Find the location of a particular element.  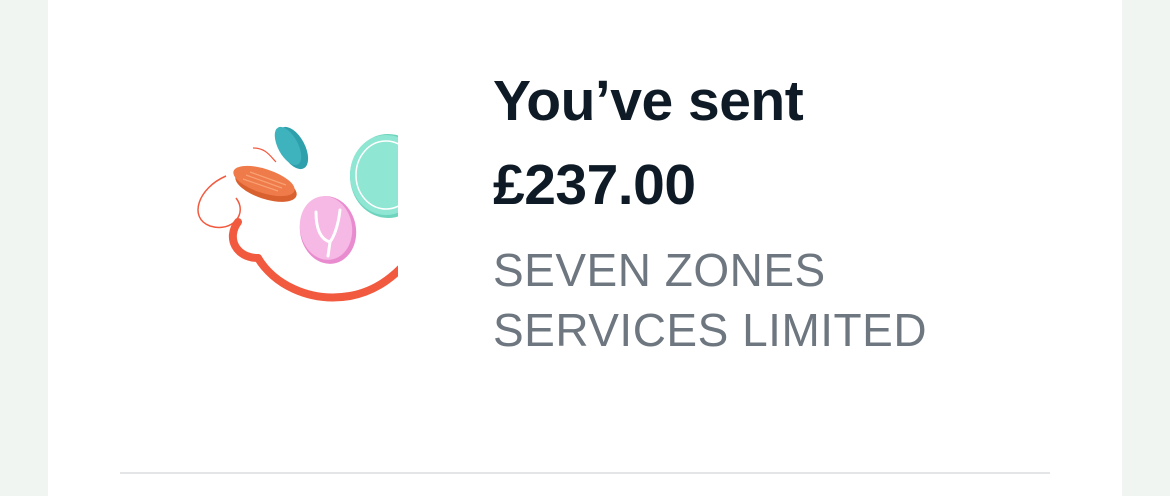

coins-sent-illustration-icon is located at coordinates (288, 213).